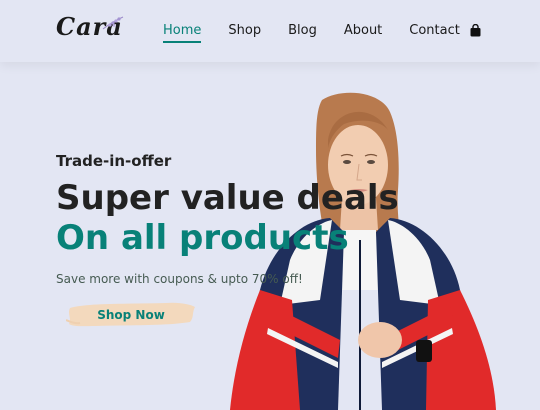  Describe the element at coordinates (325, 33) in the screenshot. I see `main-nav: Home Shop Blog About Contact` at that location.